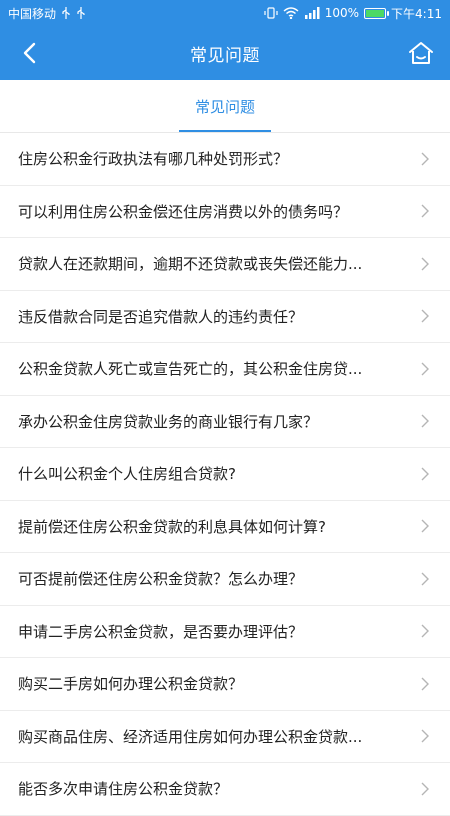  I want to click on status-left: 中国移动, so click(47, 13).